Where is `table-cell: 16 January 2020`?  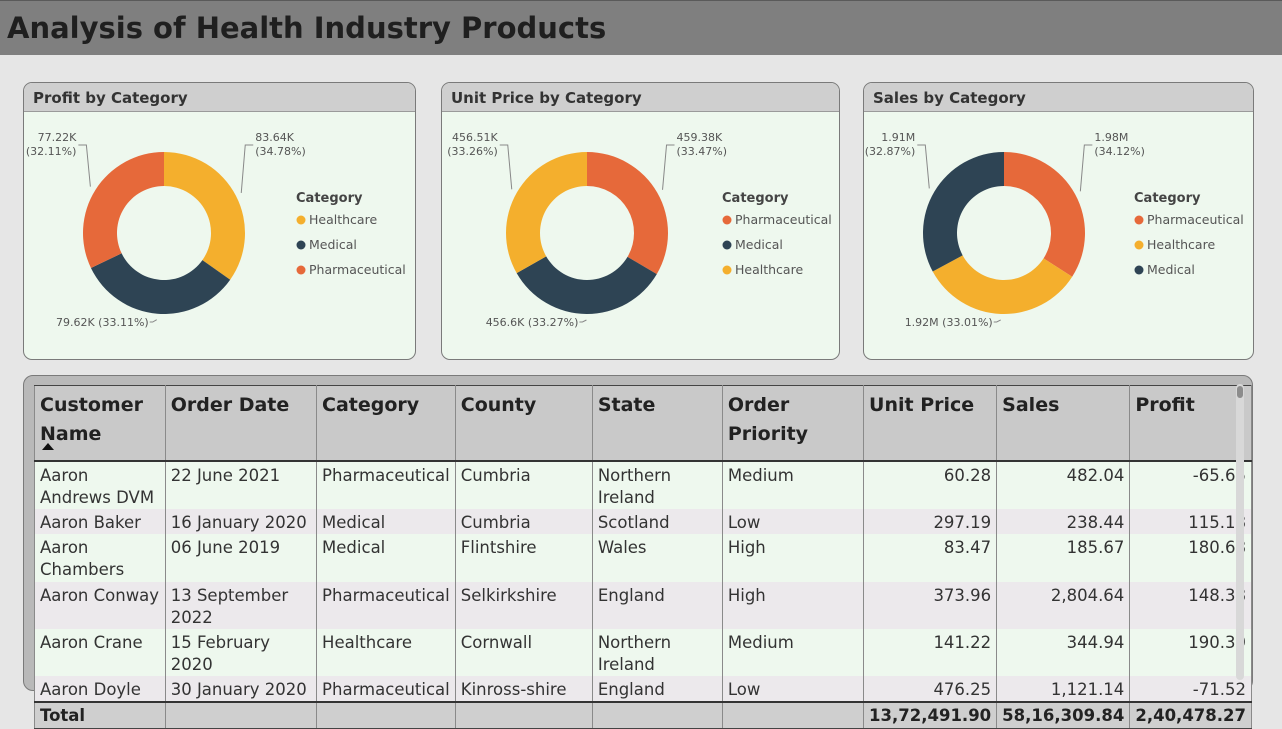
table-cell: 16 January 2020 is located at coordinates (241, 521).